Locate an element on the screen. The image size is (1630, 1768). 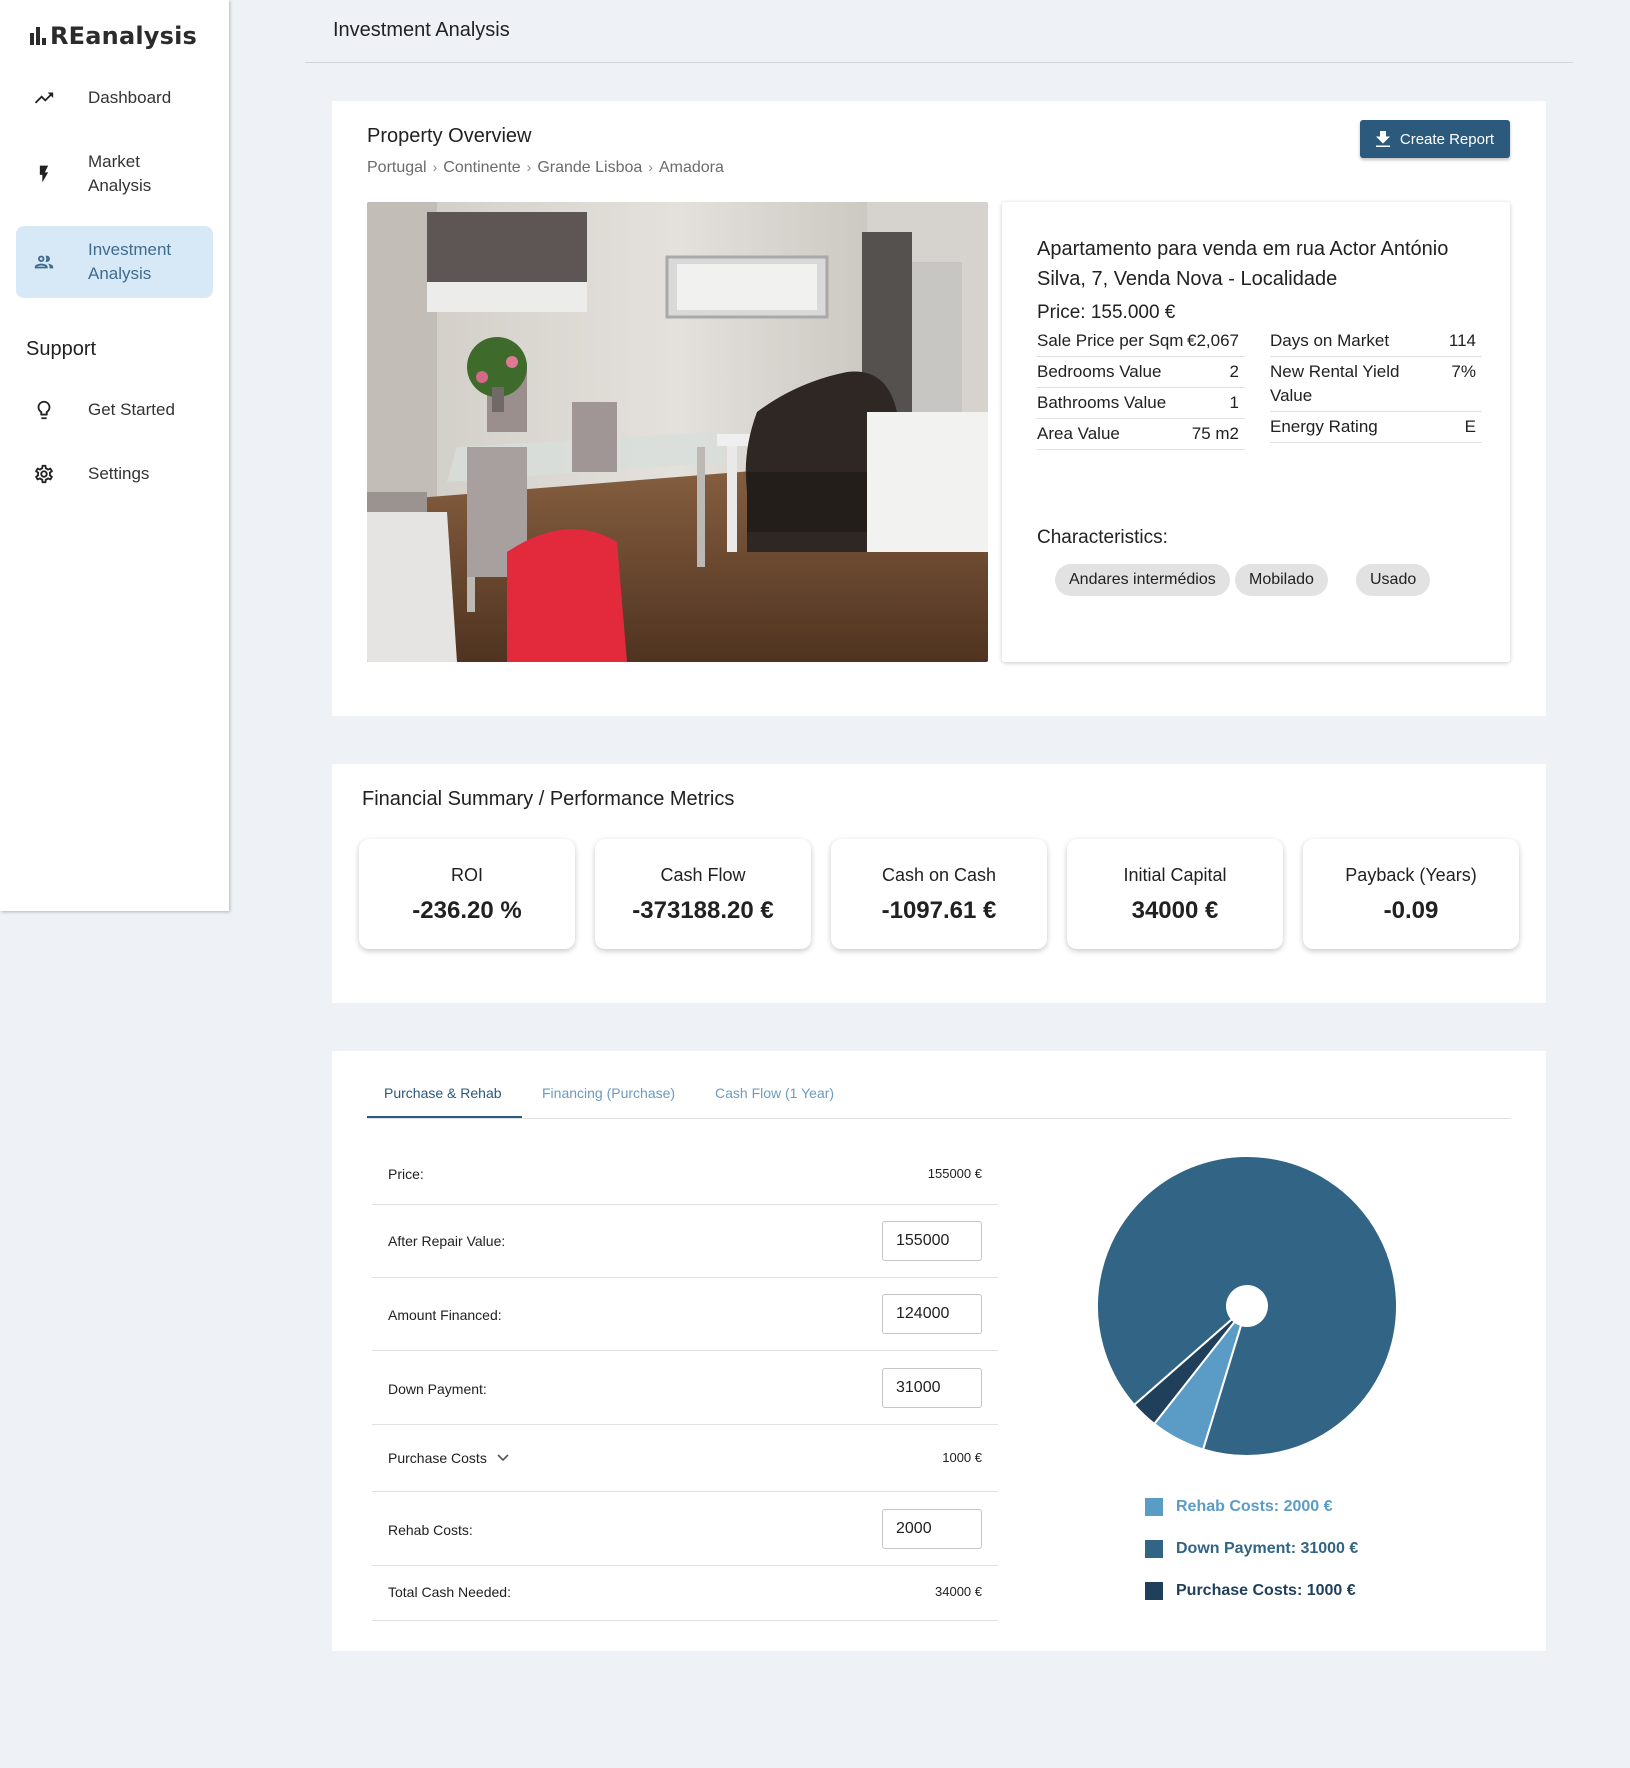
detail-value: 114 is located at coordinates (1462, 340).